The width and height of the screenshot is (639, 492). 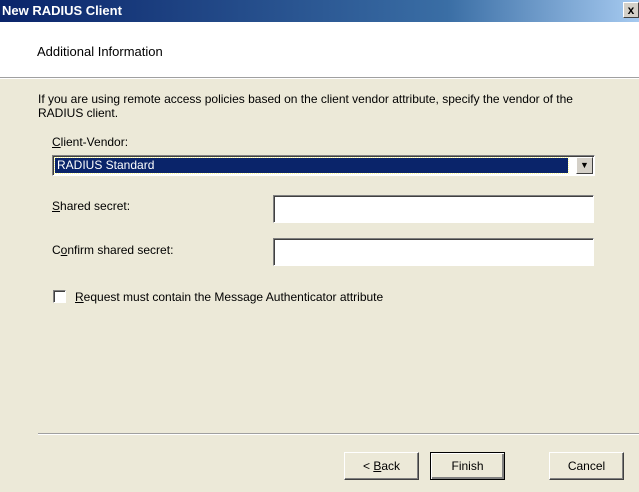 I want to click on header-divider, so click(x=319, y=78).